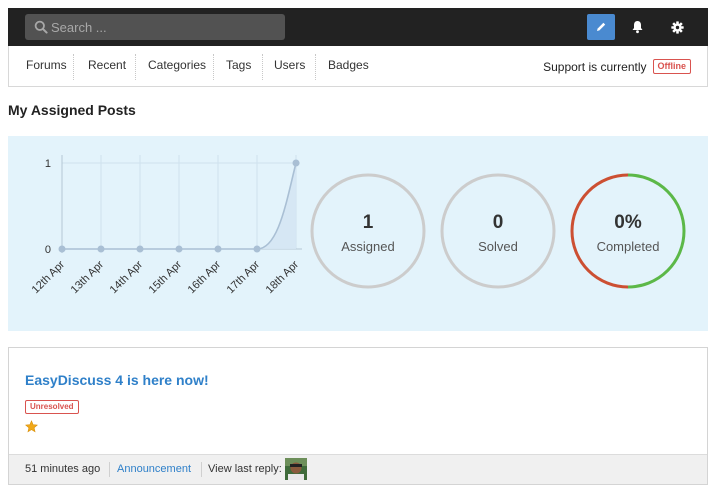 The height and width of the screenshot is (497, 715). I want to click on nav-users: Users, so click(289, 66).